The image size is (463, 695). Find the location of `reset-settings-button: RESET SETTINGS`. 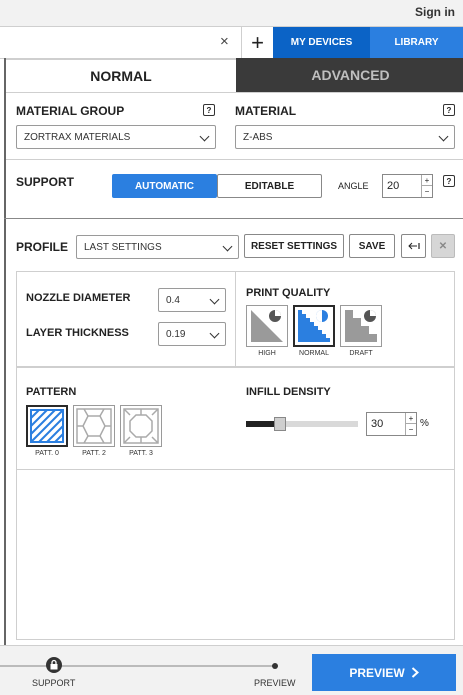

reset-settings-button: RESET SETTINGS is located at coordinates (294, 246).